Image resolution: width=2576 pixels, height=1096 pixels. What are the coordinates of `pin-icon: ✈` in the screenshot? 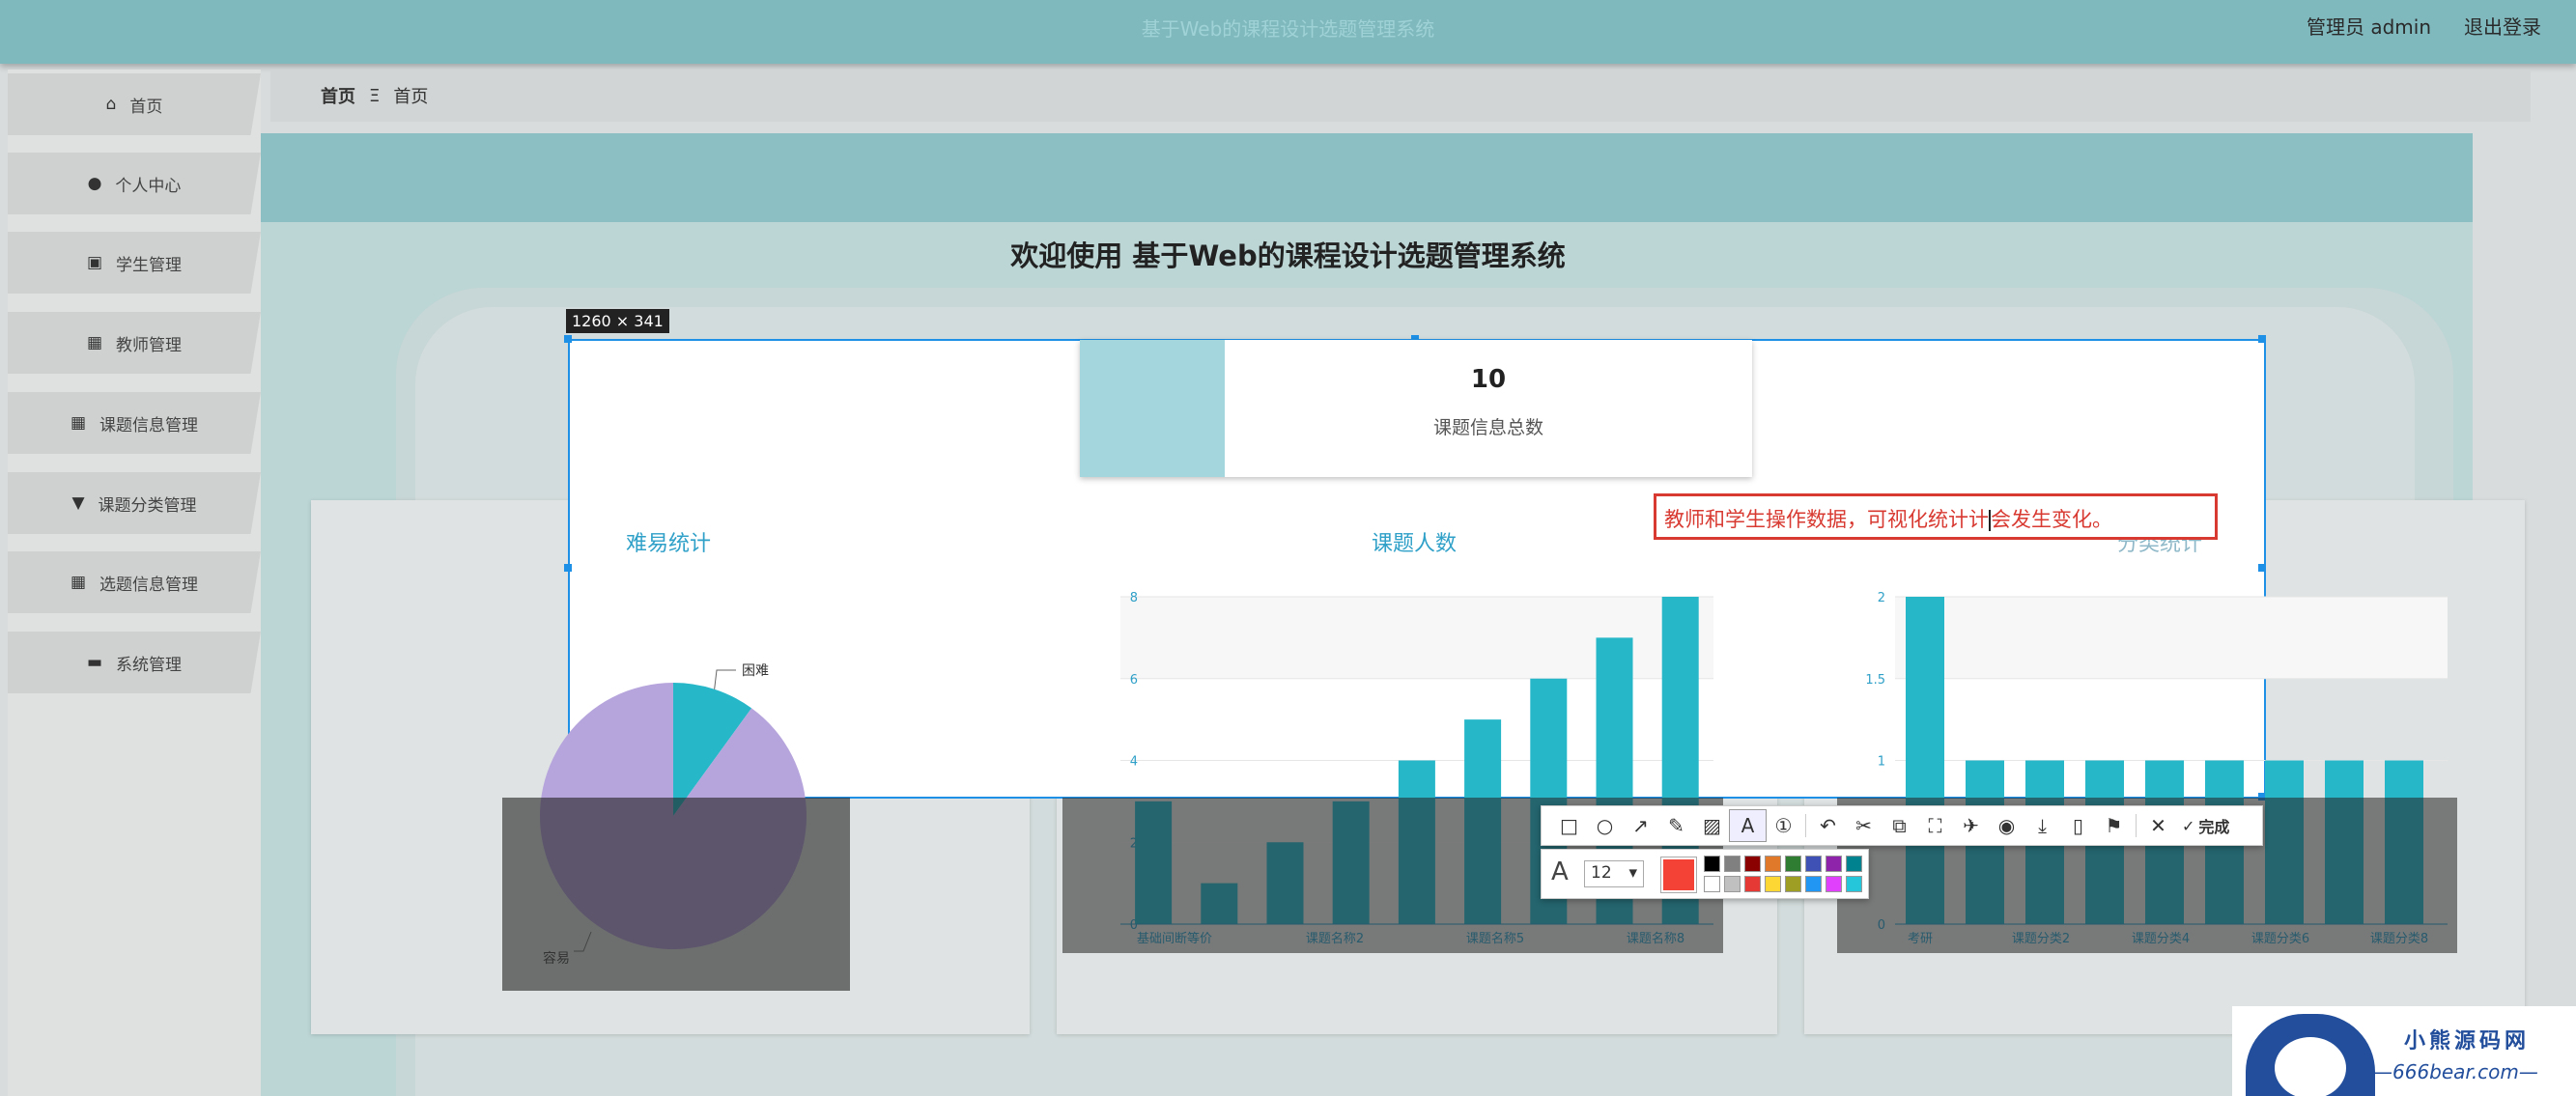 It's located at (1971, 825).